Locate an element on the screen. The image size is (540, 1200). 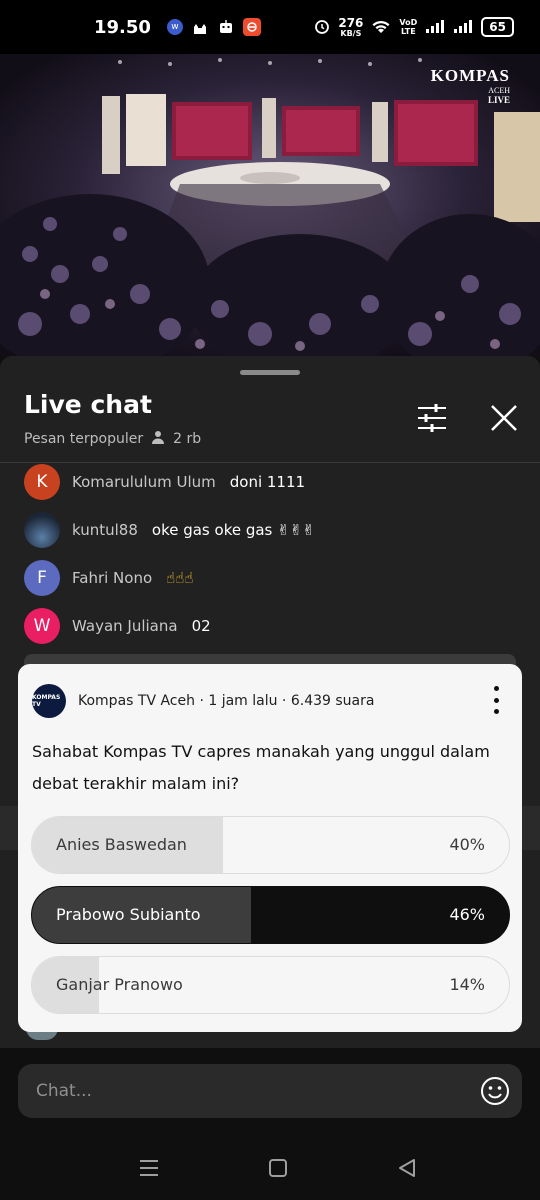
avatar: F is located at coordinates (42, 578).